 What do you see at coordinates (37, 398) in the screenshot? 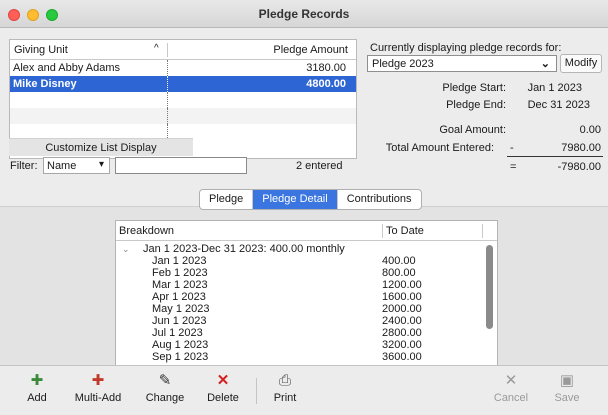
I see `add-label: Add` at bounding box center [37, 398].